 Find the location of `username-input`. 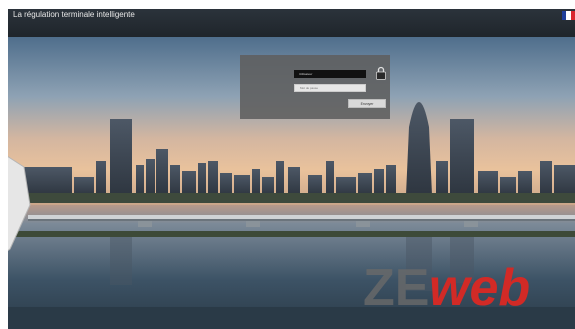

username-input is located at coordinates (330, 74).